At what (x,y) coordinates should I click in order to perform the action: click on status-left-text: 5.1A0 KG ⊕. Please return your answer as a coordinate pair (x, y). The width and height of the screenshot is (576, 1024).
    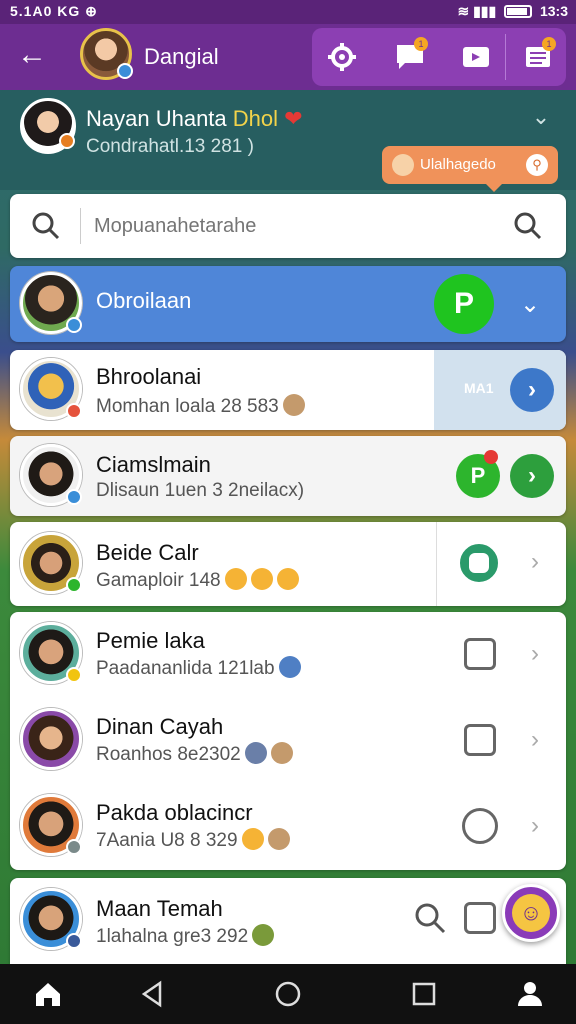
    Looking at the image, I should click on (54, 11).